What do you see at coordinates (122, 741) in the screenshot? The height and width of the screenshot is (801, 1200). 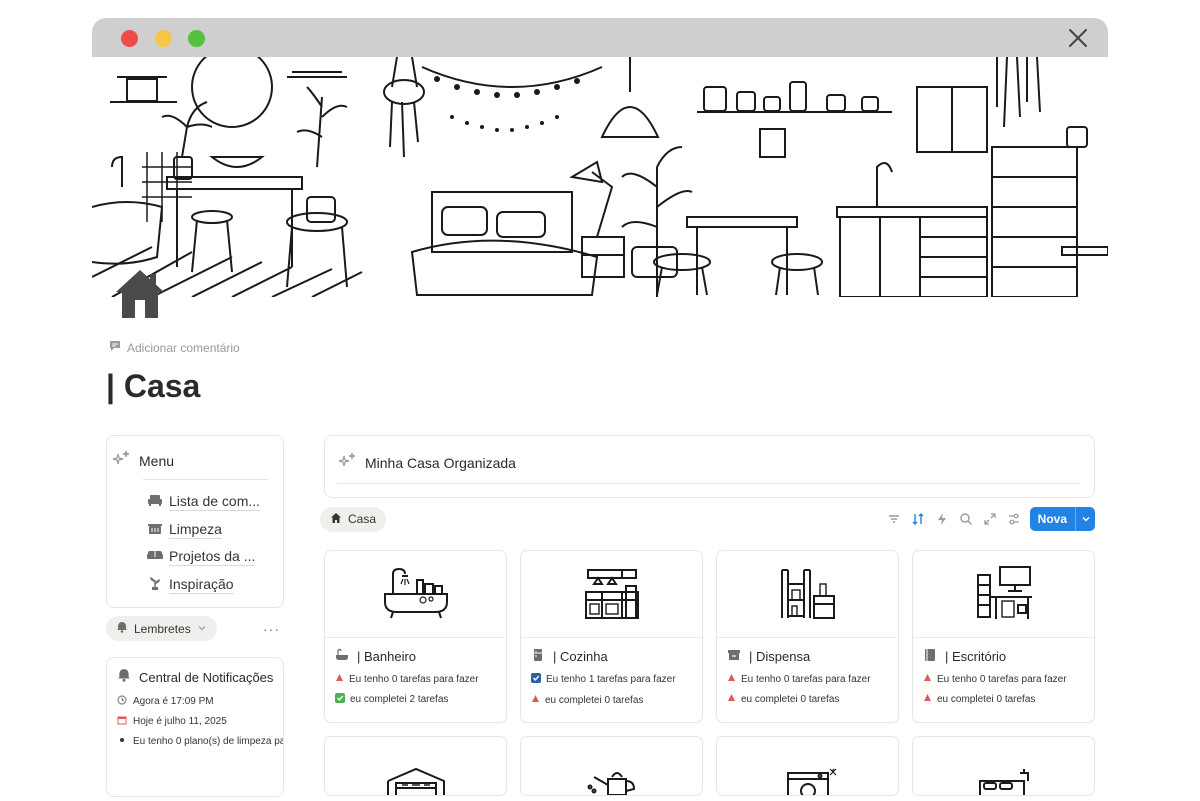 I see `bullet-icon` at bounding box center [122, 741].